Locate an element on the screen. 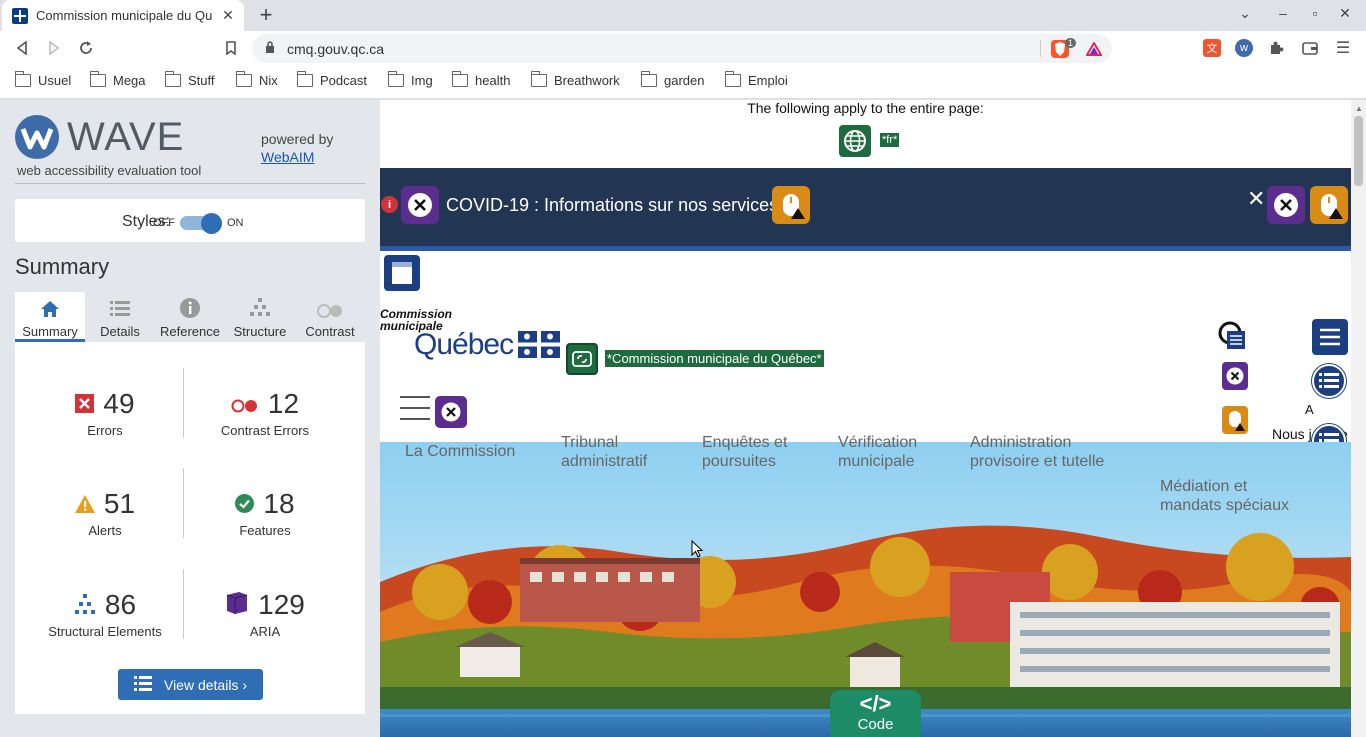 This screenshot has height=737, width=1366. bookmark-folder: Img is located at coordinates (410, 79).